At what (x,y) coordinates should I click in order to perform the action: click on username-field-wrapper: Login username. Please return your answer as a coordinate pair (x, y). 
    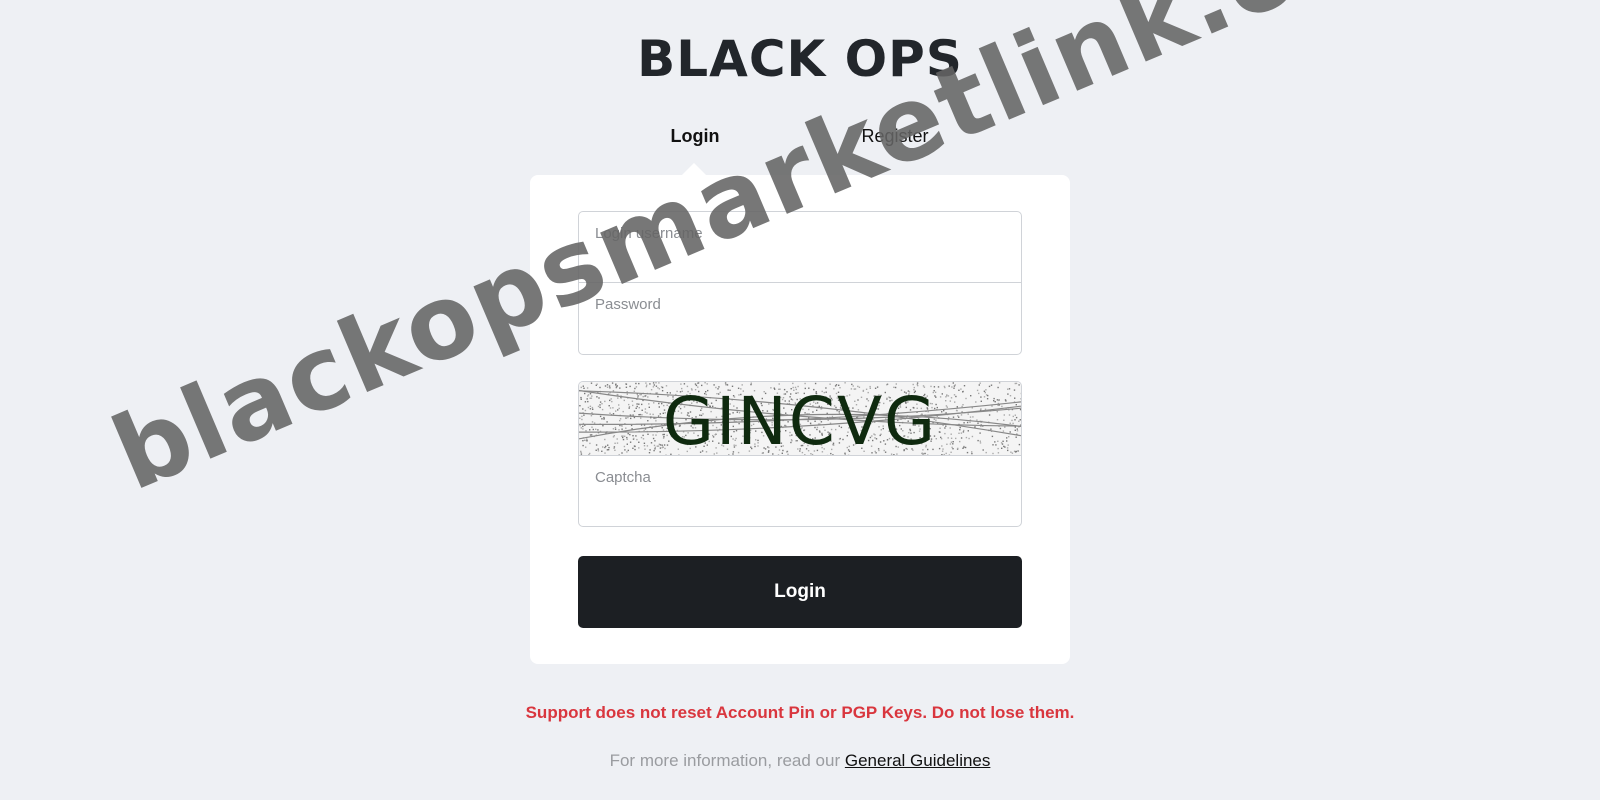
    Looking at the image, I should click on (800, 247).